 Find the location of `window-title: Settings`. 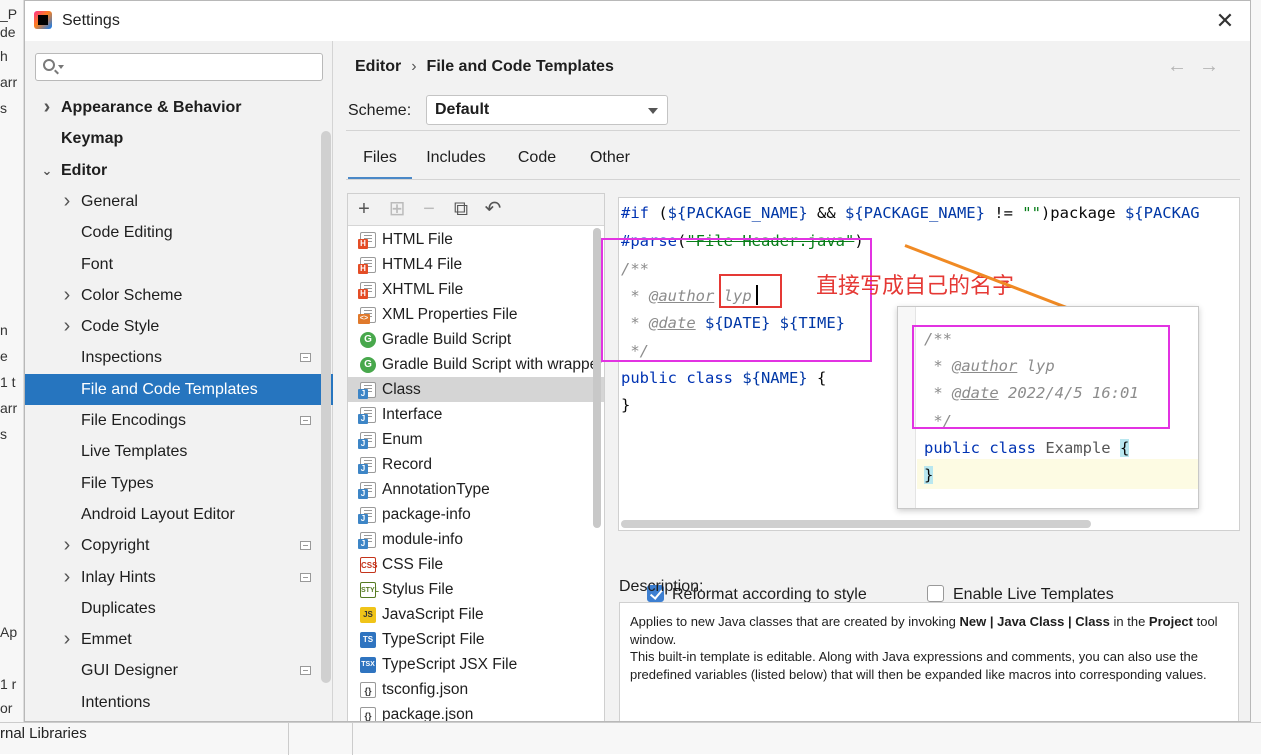

window-title: Settings is located at coordinates (91, 20).